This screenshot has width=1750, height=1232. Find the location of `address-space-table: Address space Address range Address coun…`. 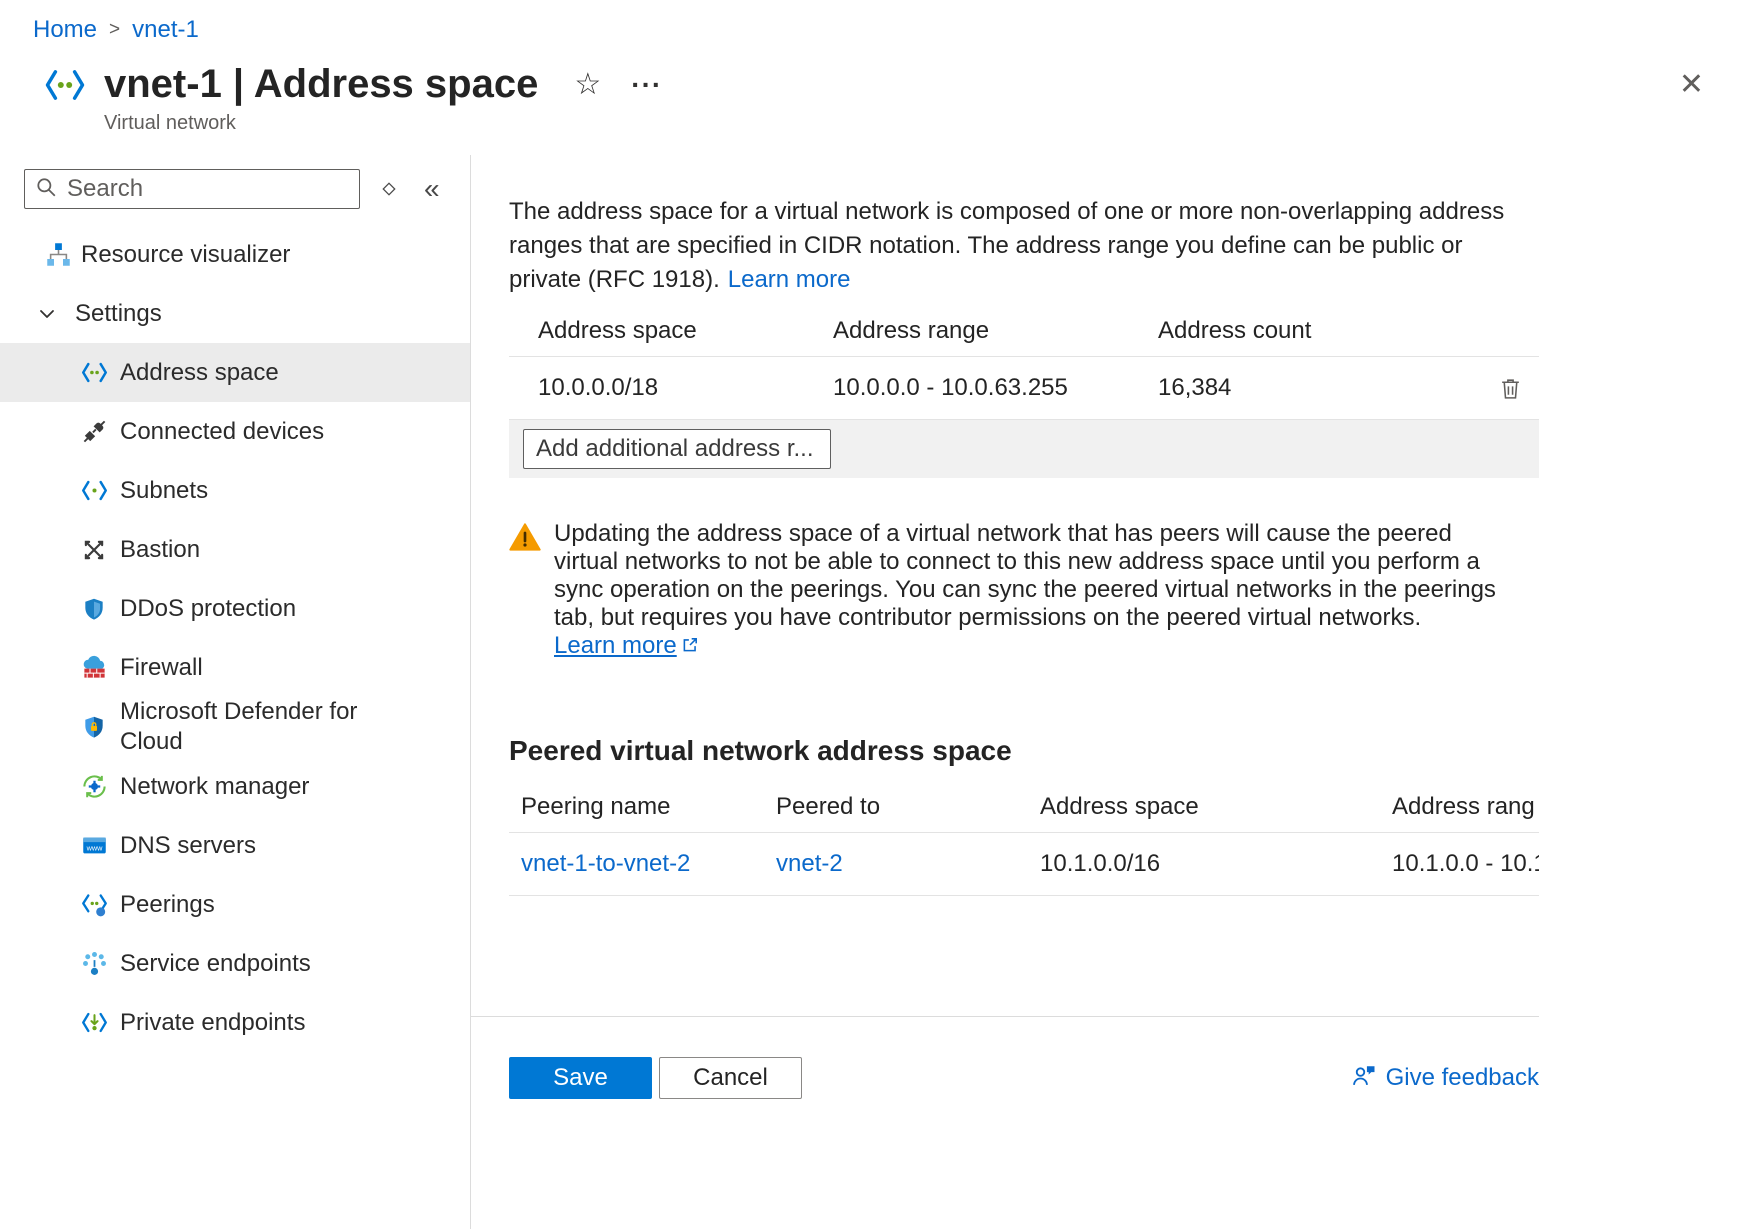

address-space-table: Address space Address range Address coun… is located at coordinates (1024, 391).